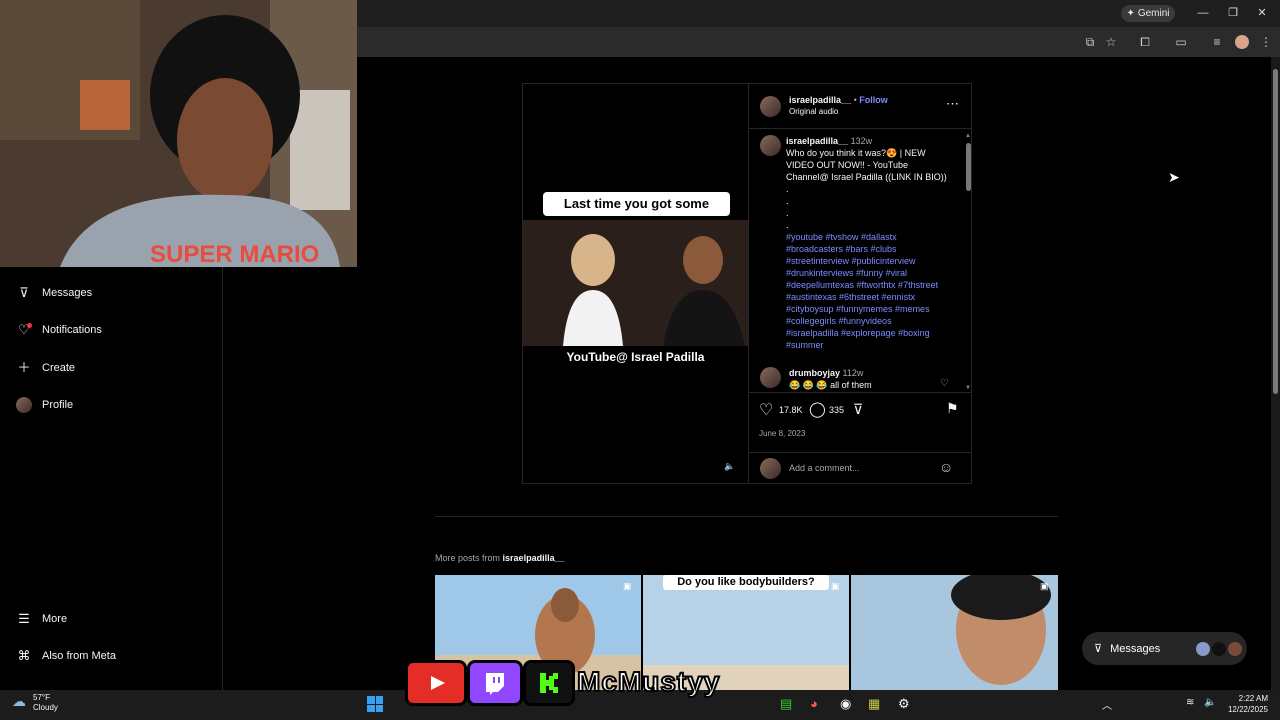 The image size is (1280, 720). Describe the element at coordinates (54, 293) in the screenshot. I see `sidebar-item-messages: ⊽ Messages` at that location.